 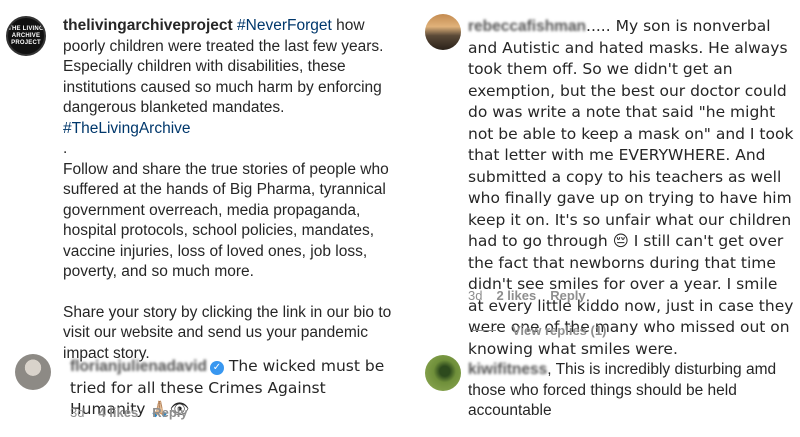 I want to click on comment-meta: 3d 2 likes Reply, so click(x=527, y=295).